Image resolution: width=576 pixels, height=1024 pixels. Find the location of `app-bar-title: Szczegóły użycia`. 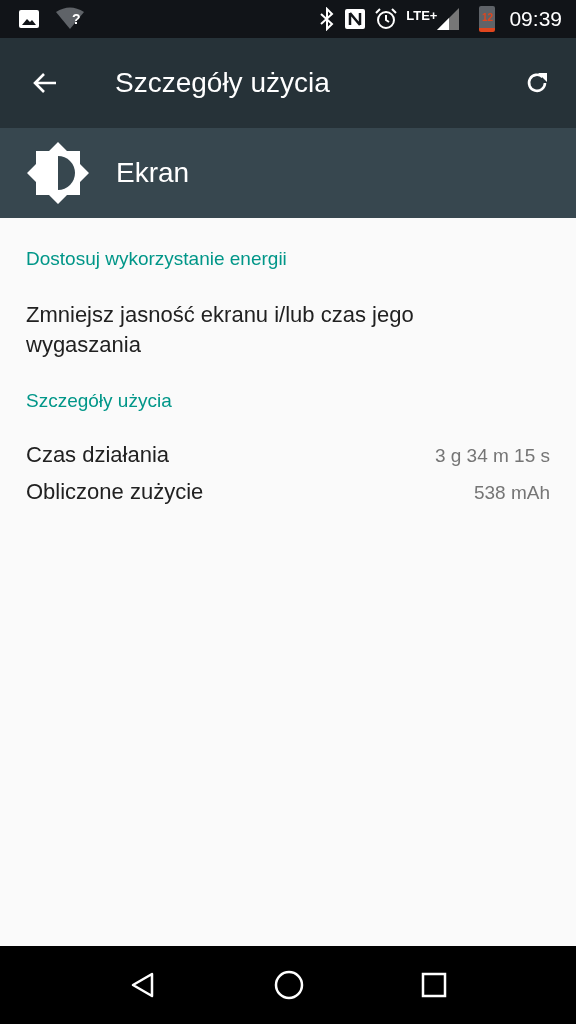

app-bar-title: Szczegóły użycia is located at coordinates (223, 83).